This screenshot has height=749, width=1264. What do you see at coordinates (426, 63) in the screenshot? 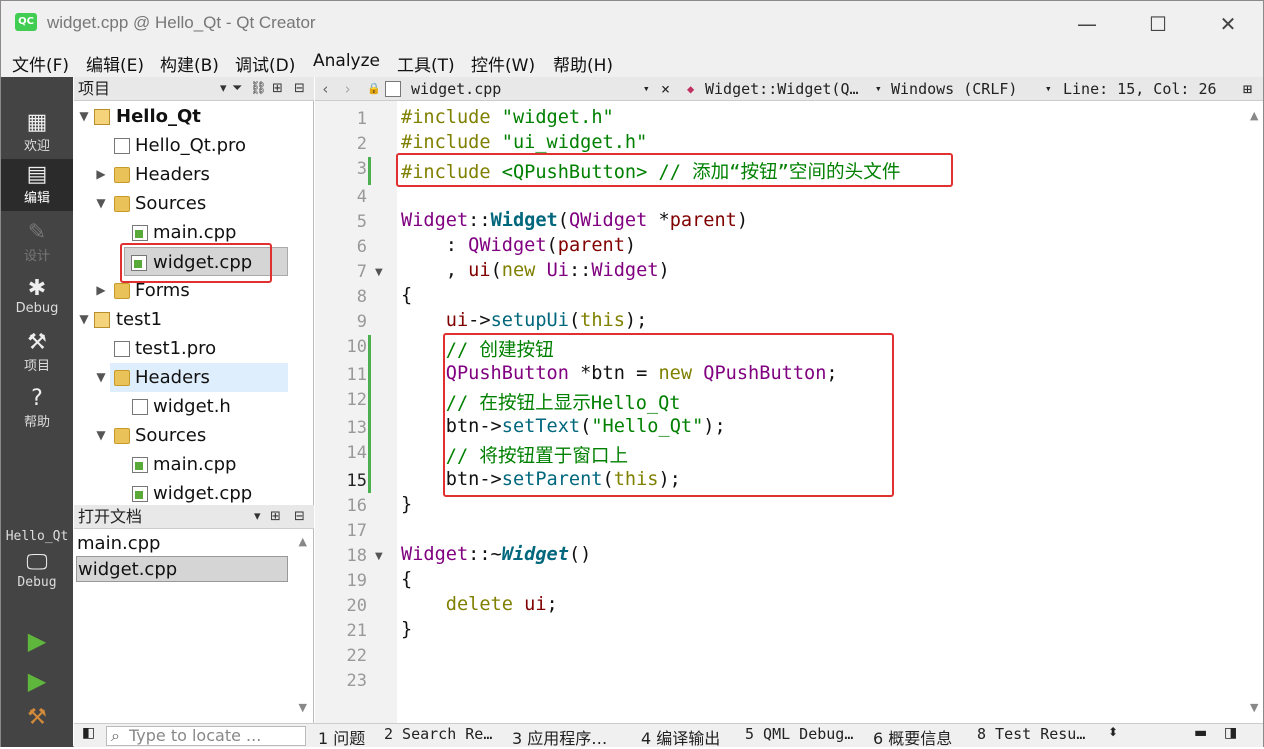
I see `menu-tools: 工具(T)` at bounding box center [426, 63].